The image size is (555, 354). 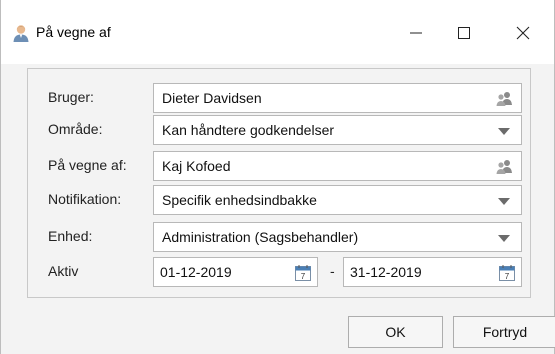 I want to click on enhed-select: Administration (Sagsbehandler), so click(x=337, y=237).